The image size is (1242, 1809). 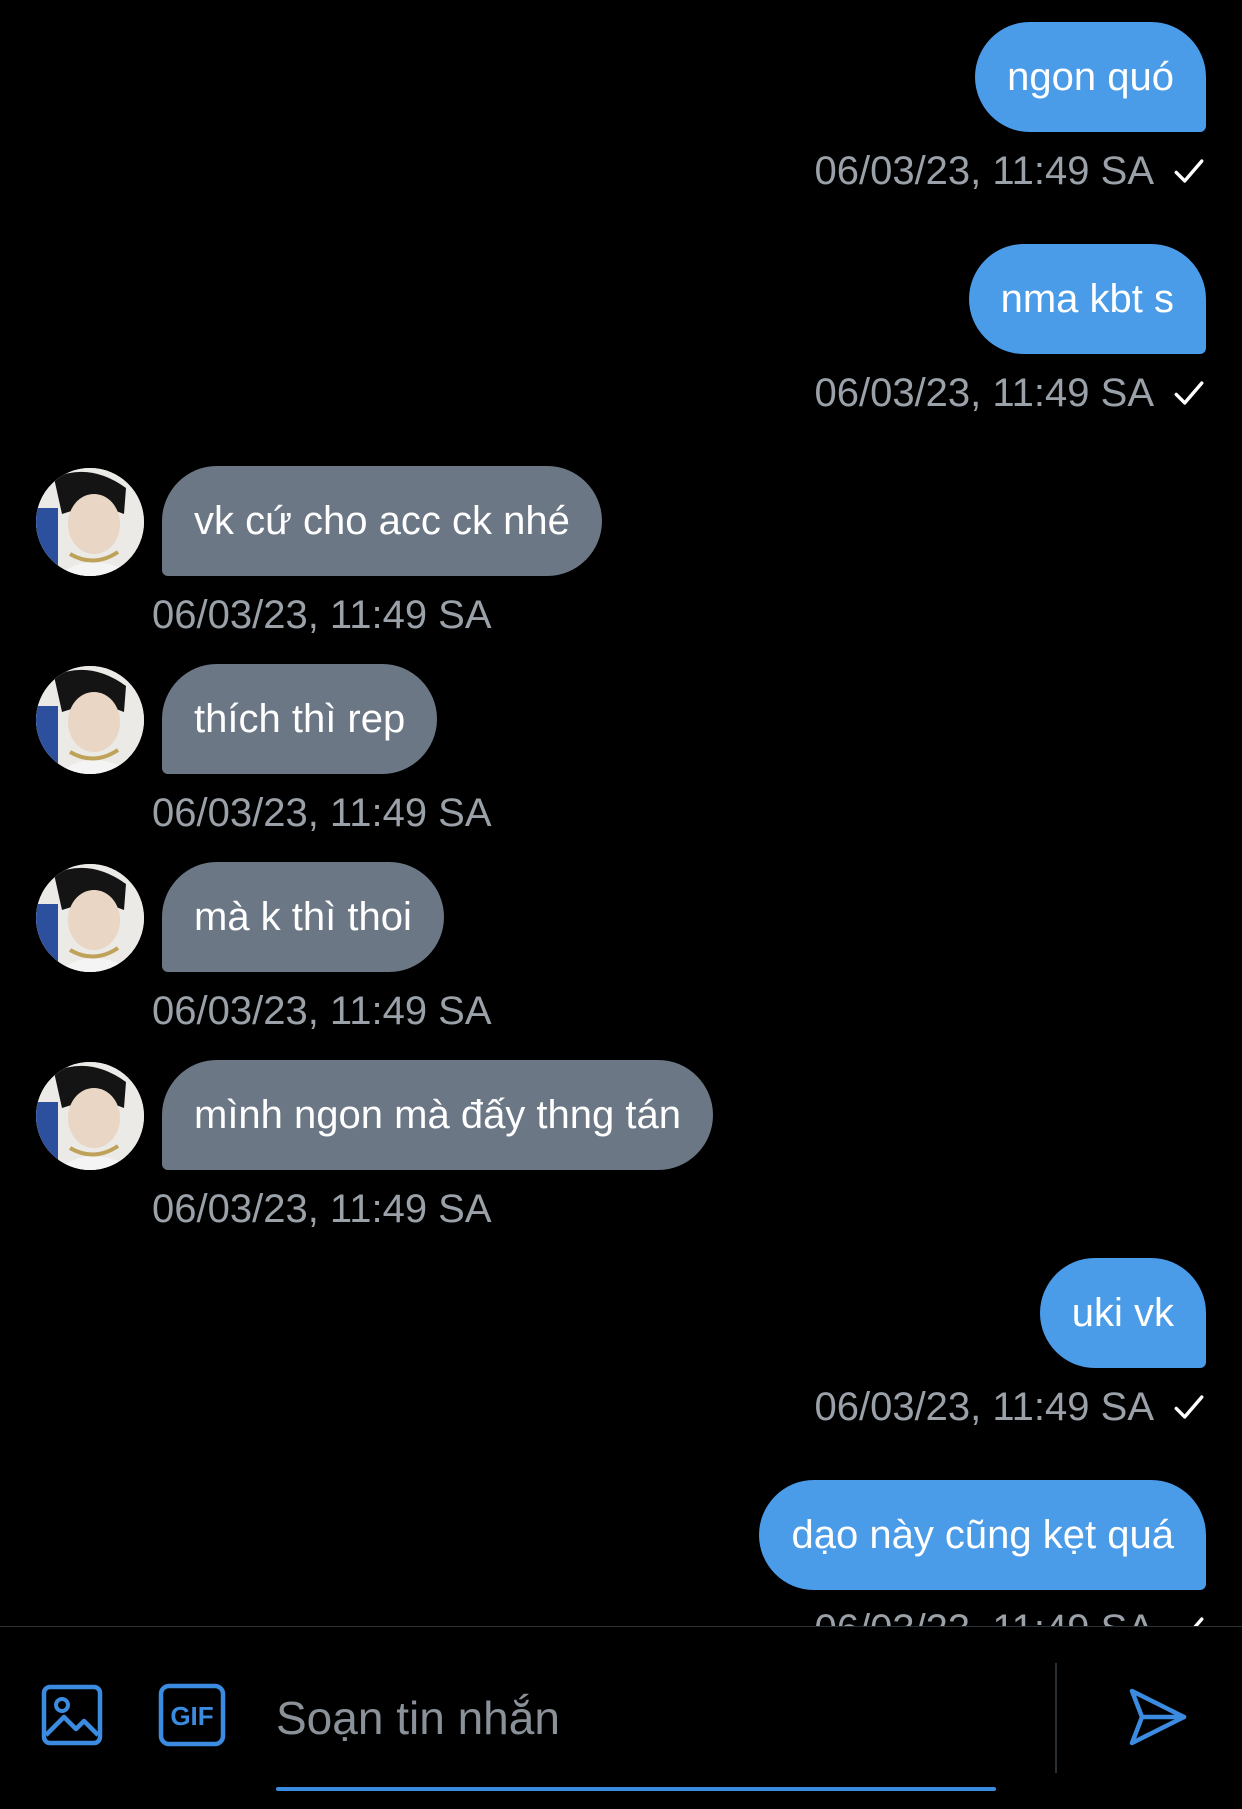 I want to click on message-bubble-outgoing: uki vk, so click(x=1122, y=1313).